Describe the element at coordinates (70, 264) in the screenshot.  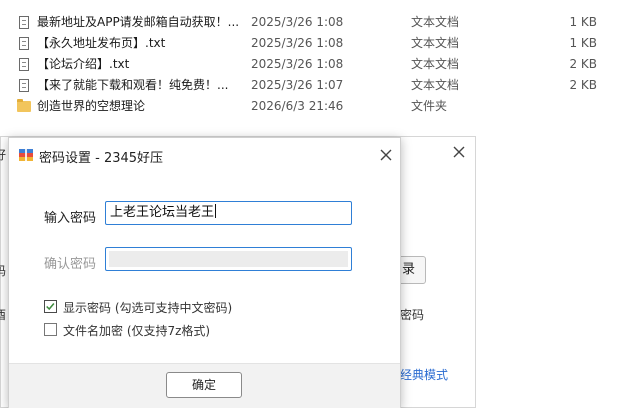
I see `confirm-password-label: 确认密码` at that location.